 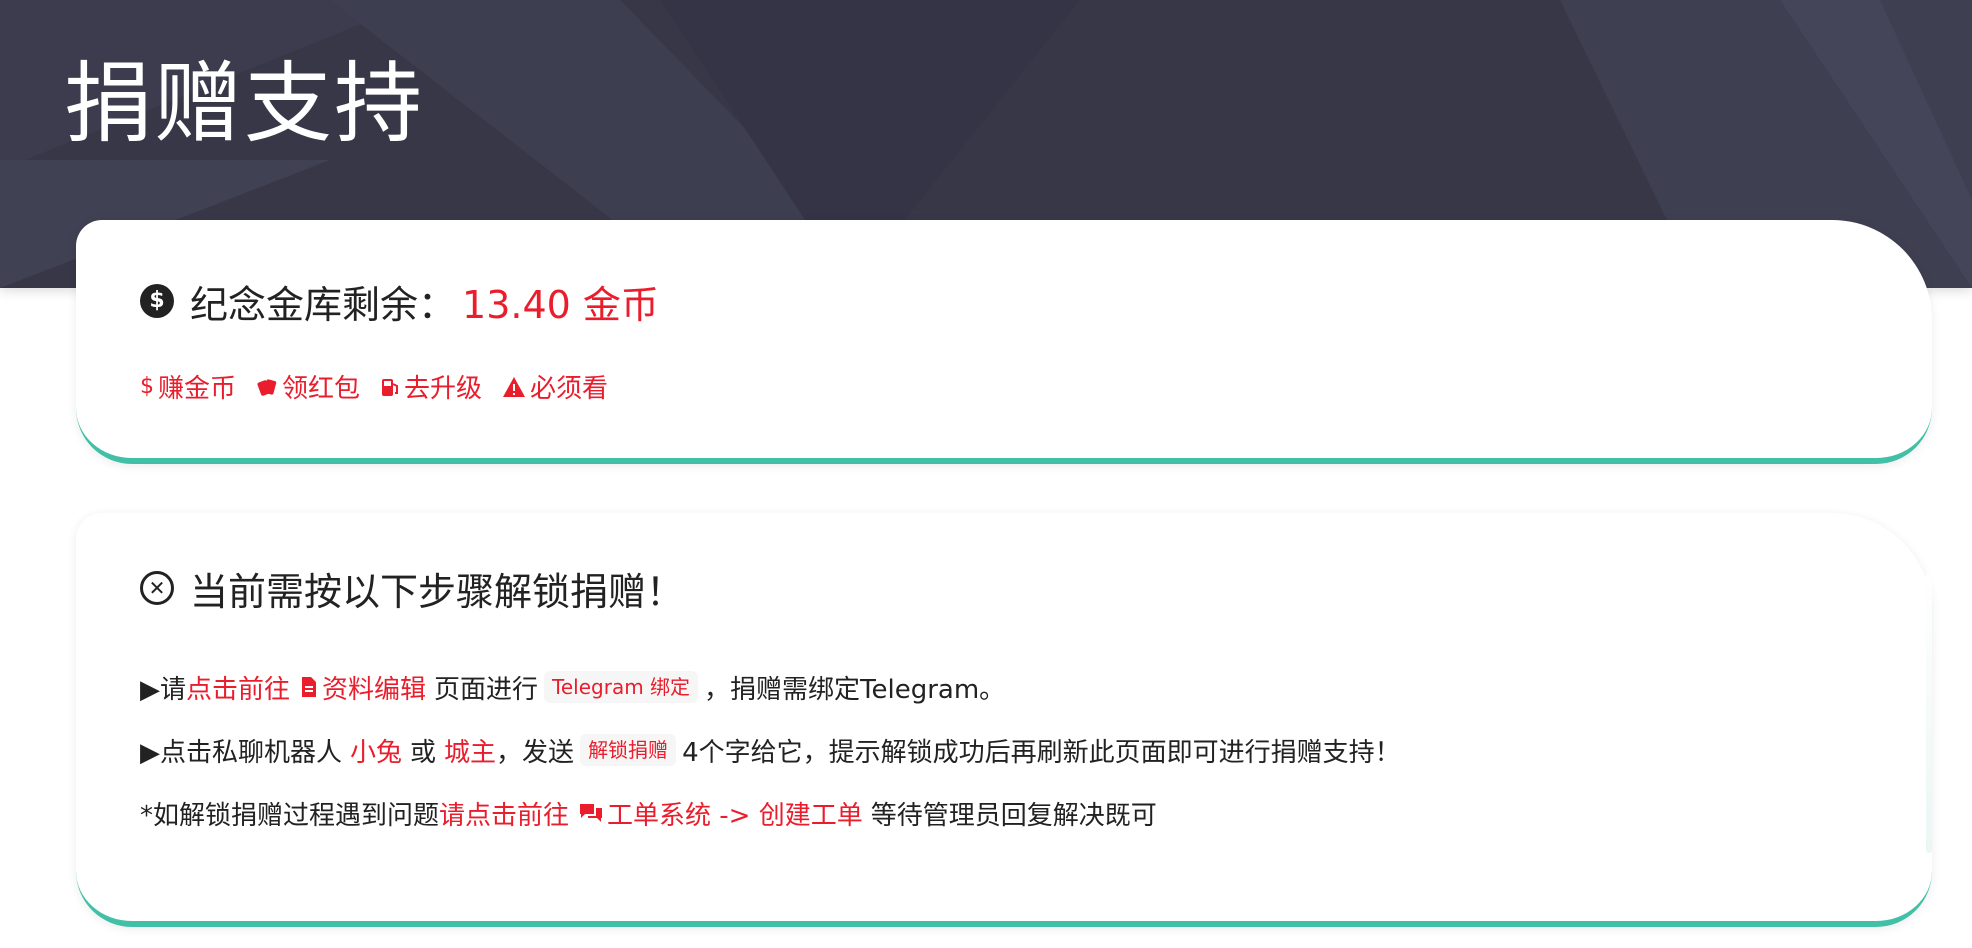 What do you see at coordinates (591, 813) in the screenshot?
I see `chat-icon` at bounding box center [591, 813].